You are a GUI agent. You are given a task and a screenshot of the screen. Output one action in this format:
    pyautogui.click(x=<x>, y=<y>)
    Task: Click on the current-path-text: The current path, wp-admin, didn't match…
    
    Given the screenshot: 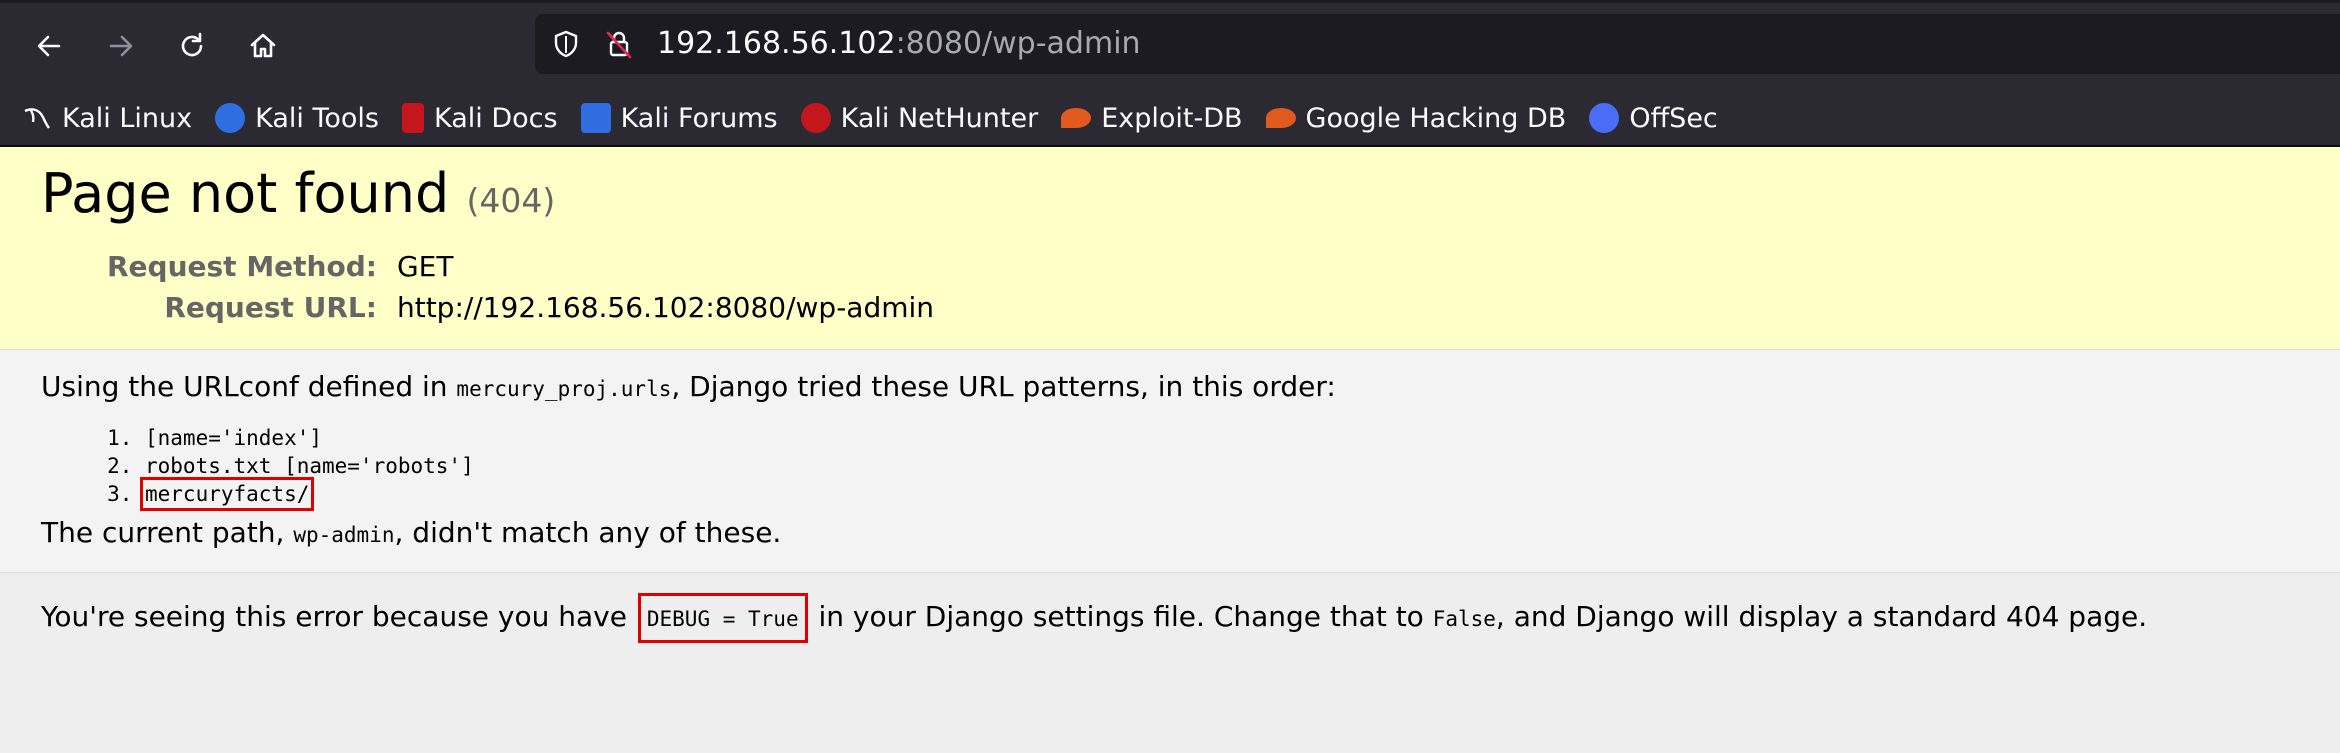 What is the action you would take?
    pyautogui.click(x=1170, y=534)
    